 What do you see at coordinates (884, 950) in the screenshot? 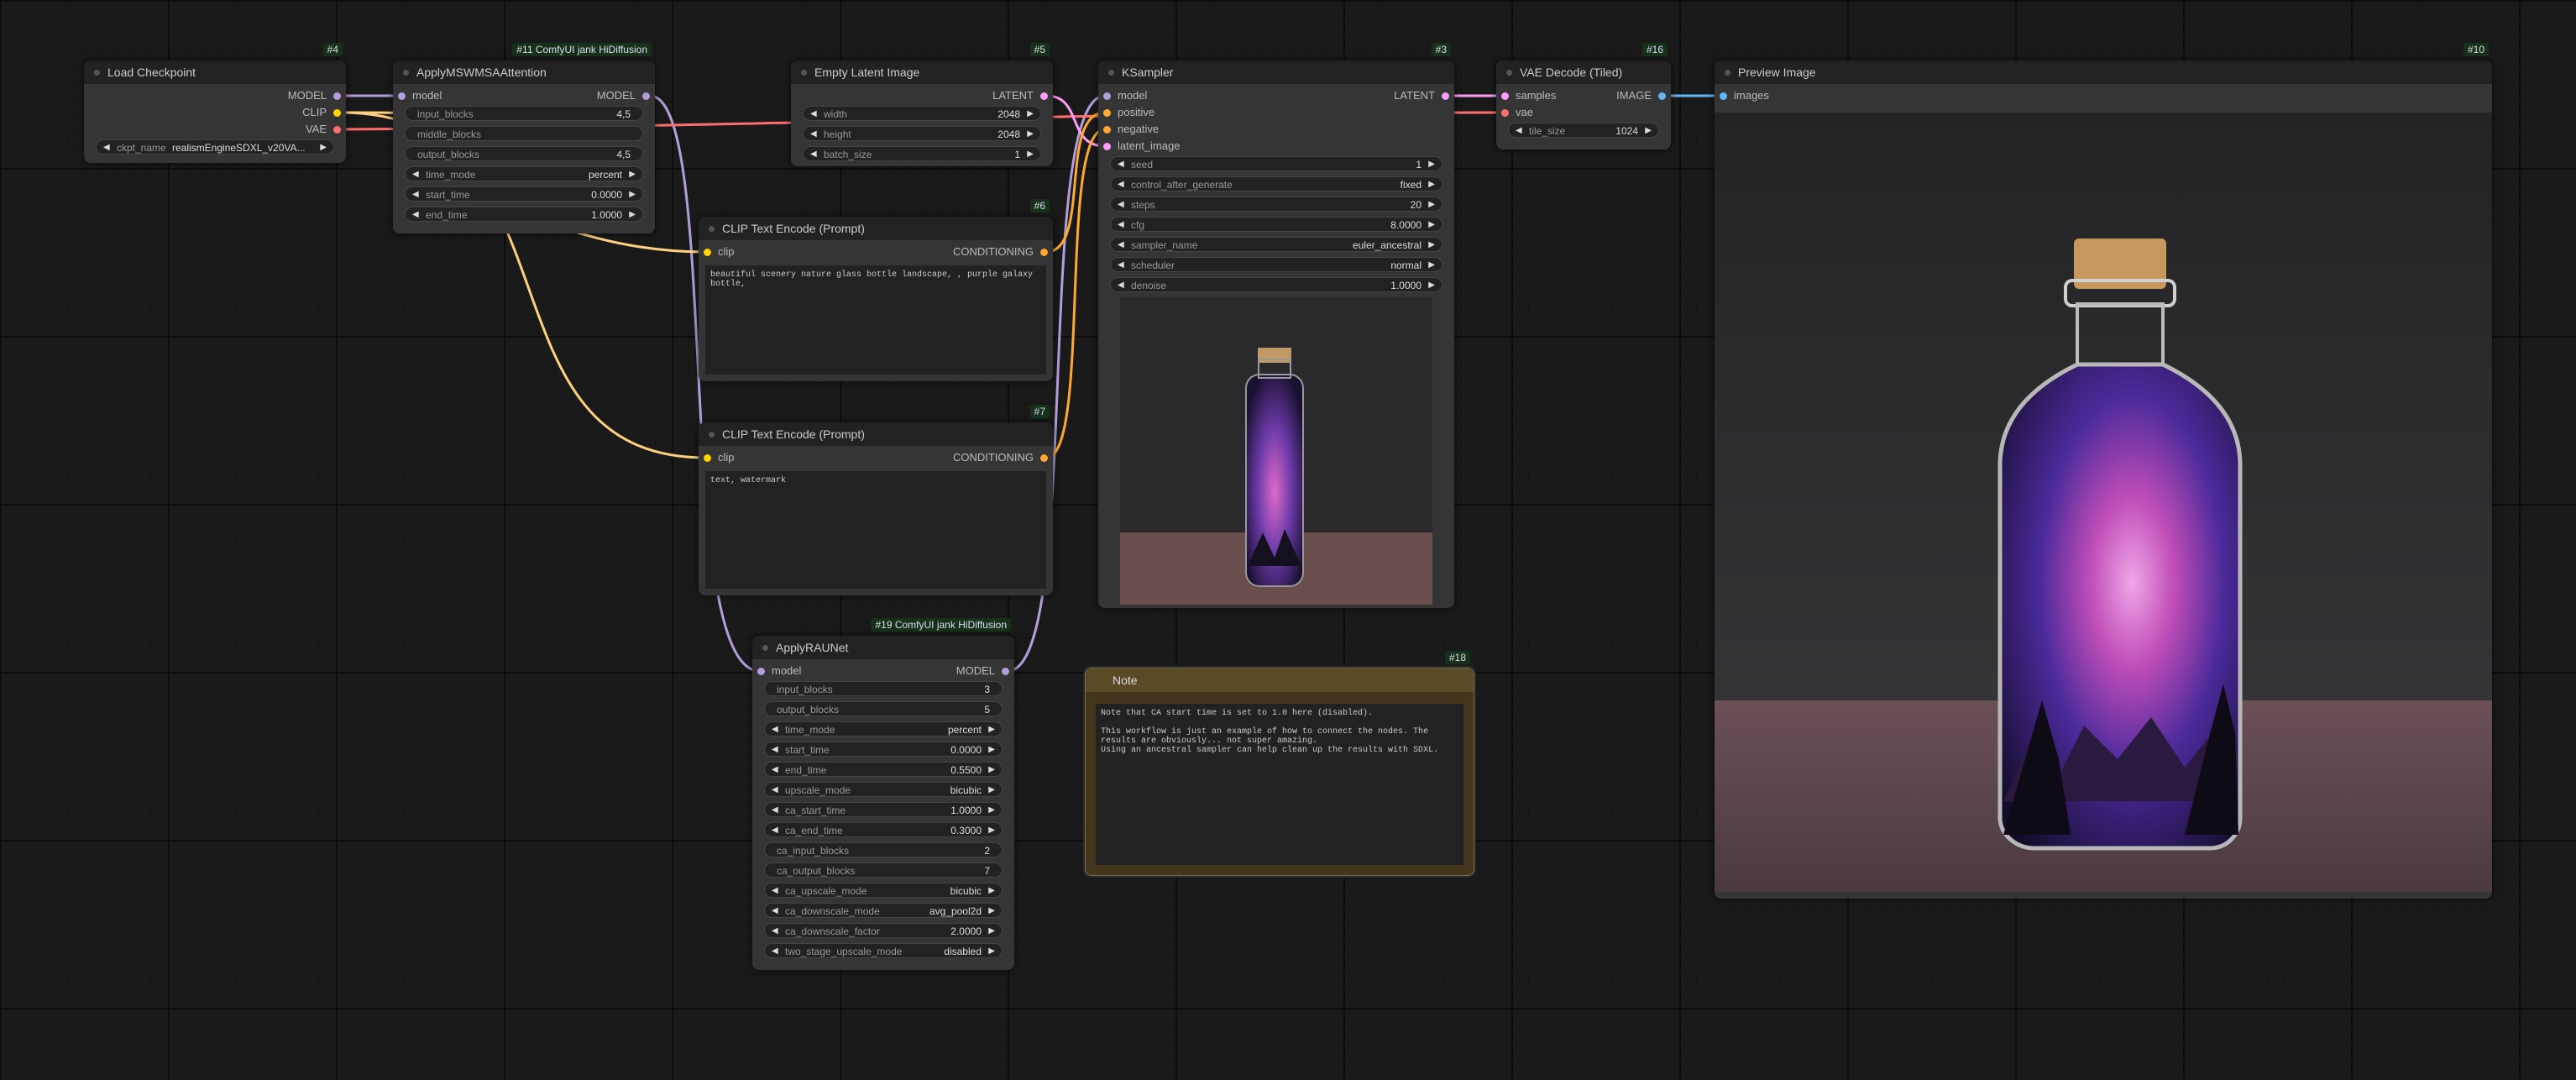
I see `two-stage-upscale-mode-widget: ◀ two_stage_upscale_mode disabled ▶` at bounding box center [884, 950].